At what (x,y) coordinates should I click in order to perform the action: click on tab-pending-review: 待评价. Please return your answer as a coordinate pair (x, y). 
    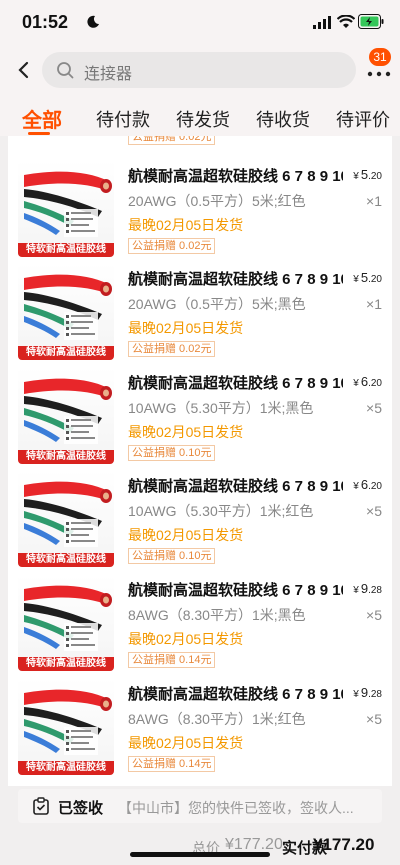
    Looking at the image, I should click on (363, 119).